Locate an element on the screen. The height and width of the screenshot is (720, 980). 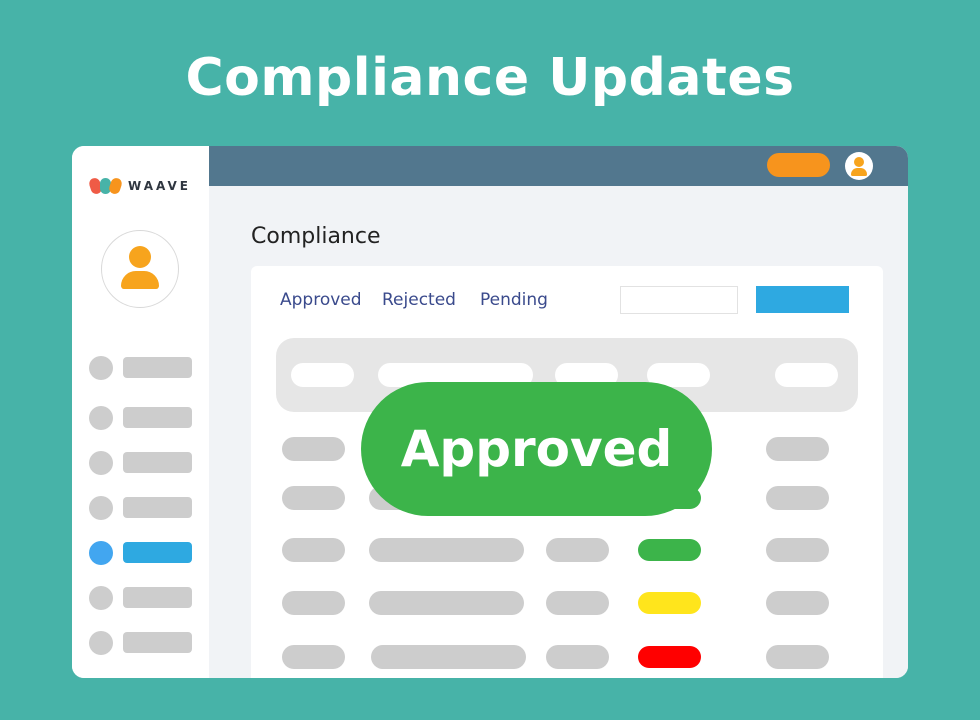
top-bar is located at coordinates (558, 166).